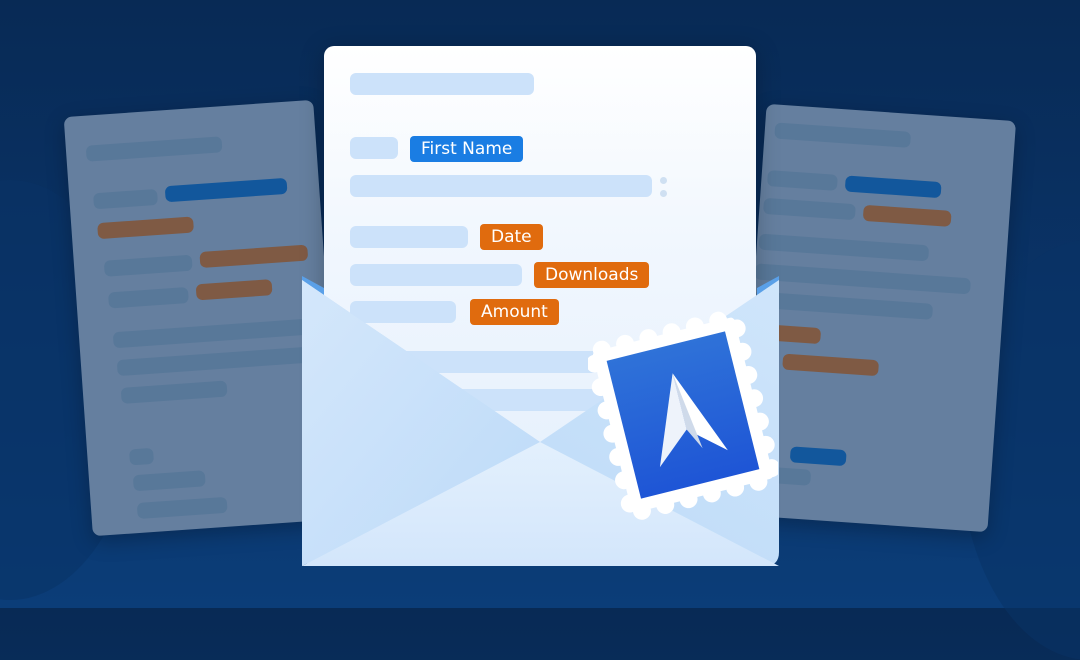 The width and height of the screenshot is (1080, 660). I want to click on tag-first-name: First Name, so click(467, 149).